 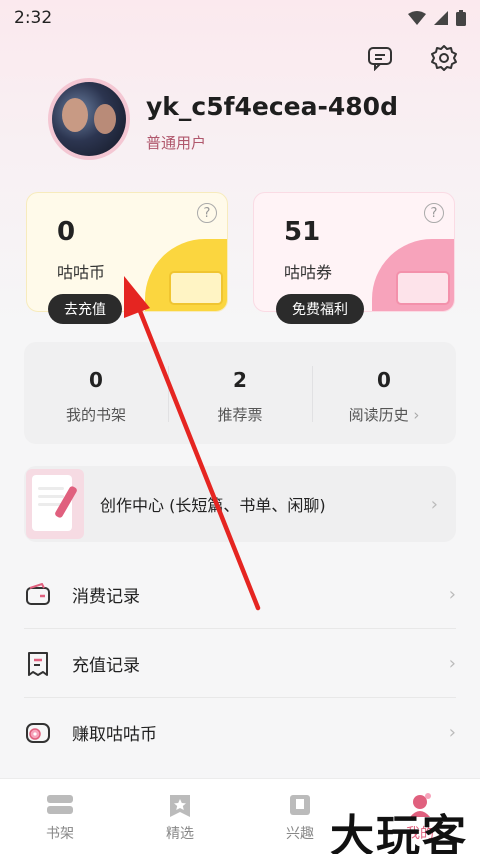 I want to click on tab-label: 精选, so click(x=180, y=834).